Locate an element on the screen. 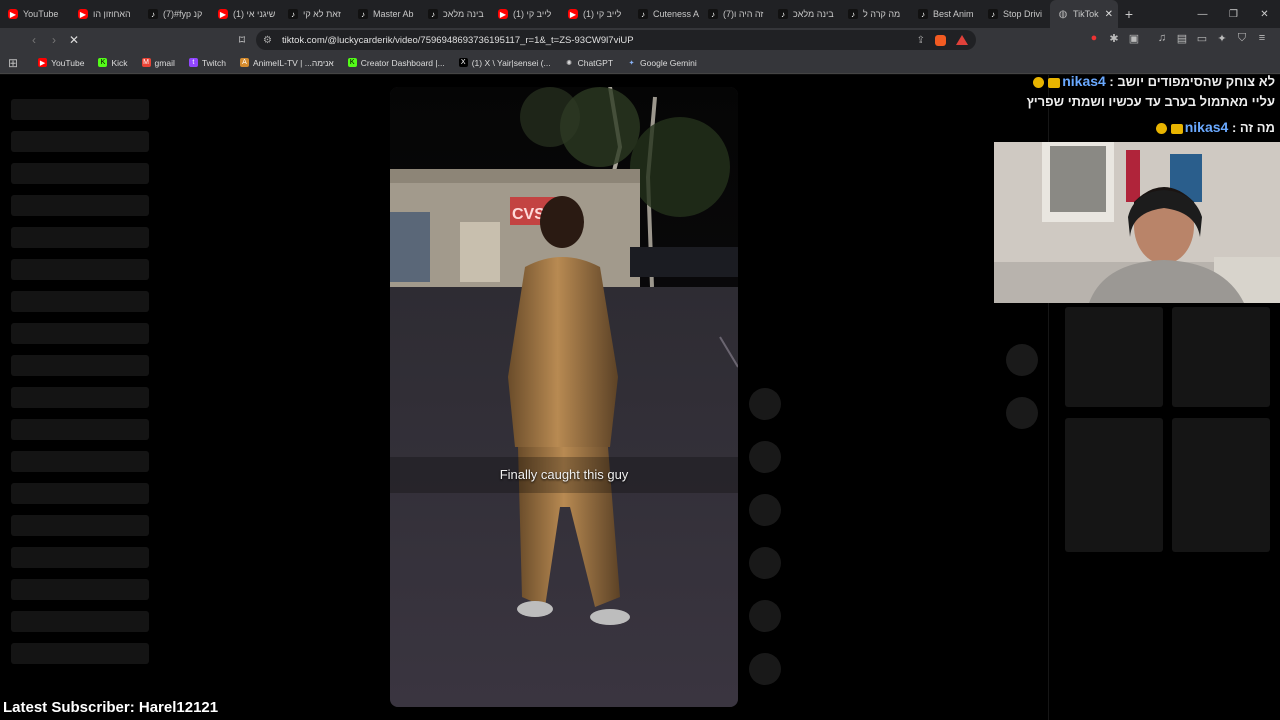  bookmark-gemini: ✦ Google Gemini is located at coordinates (662, 63).